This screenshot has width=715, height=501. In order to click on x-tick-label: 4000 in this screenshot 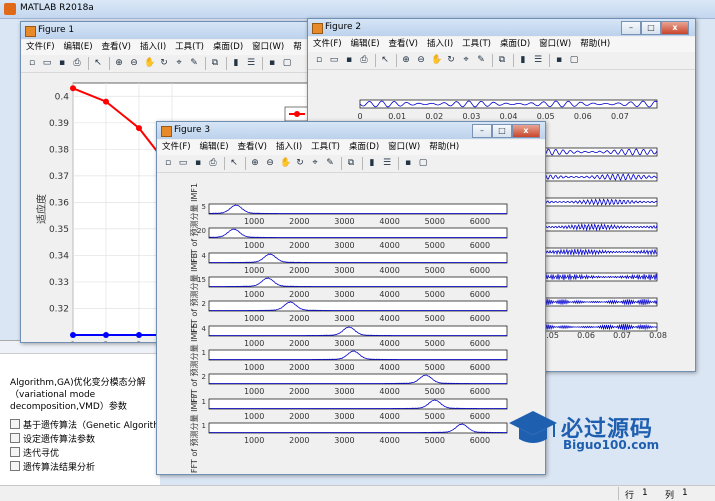, I will do `click(389, 221)`.